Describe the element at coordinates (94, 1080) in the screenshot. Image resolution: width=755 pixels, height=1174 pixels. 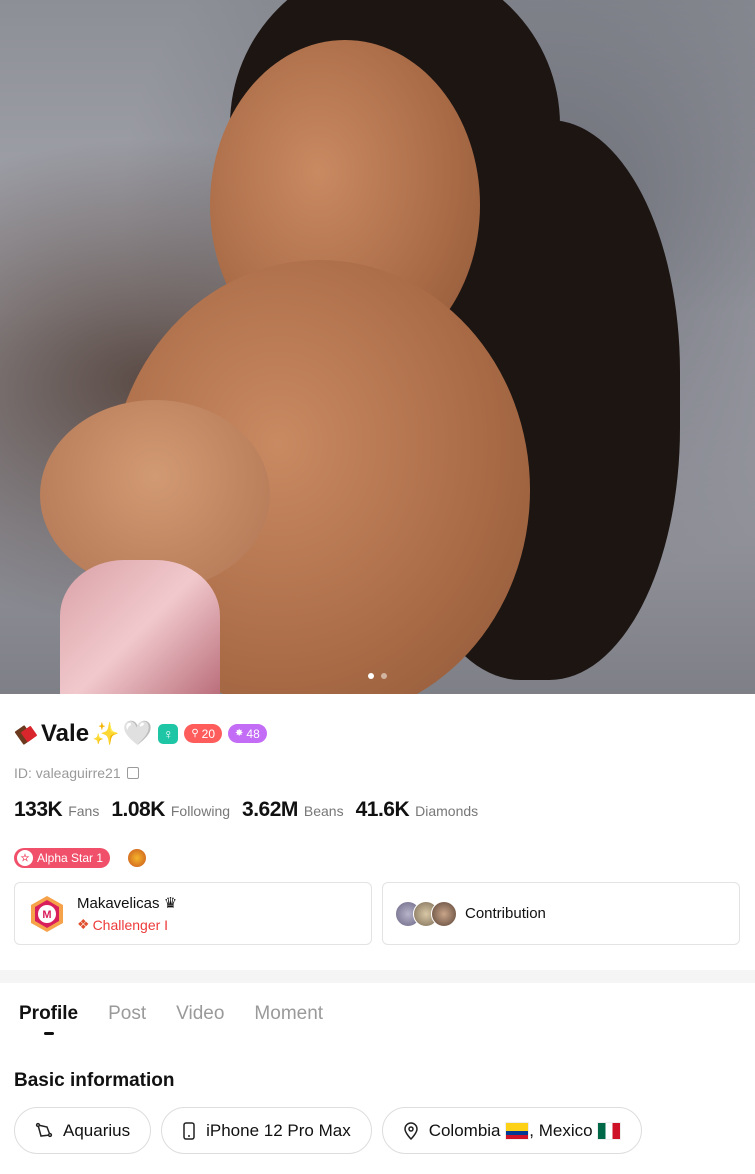
I see `basic-info-title: Basic information` at that location.